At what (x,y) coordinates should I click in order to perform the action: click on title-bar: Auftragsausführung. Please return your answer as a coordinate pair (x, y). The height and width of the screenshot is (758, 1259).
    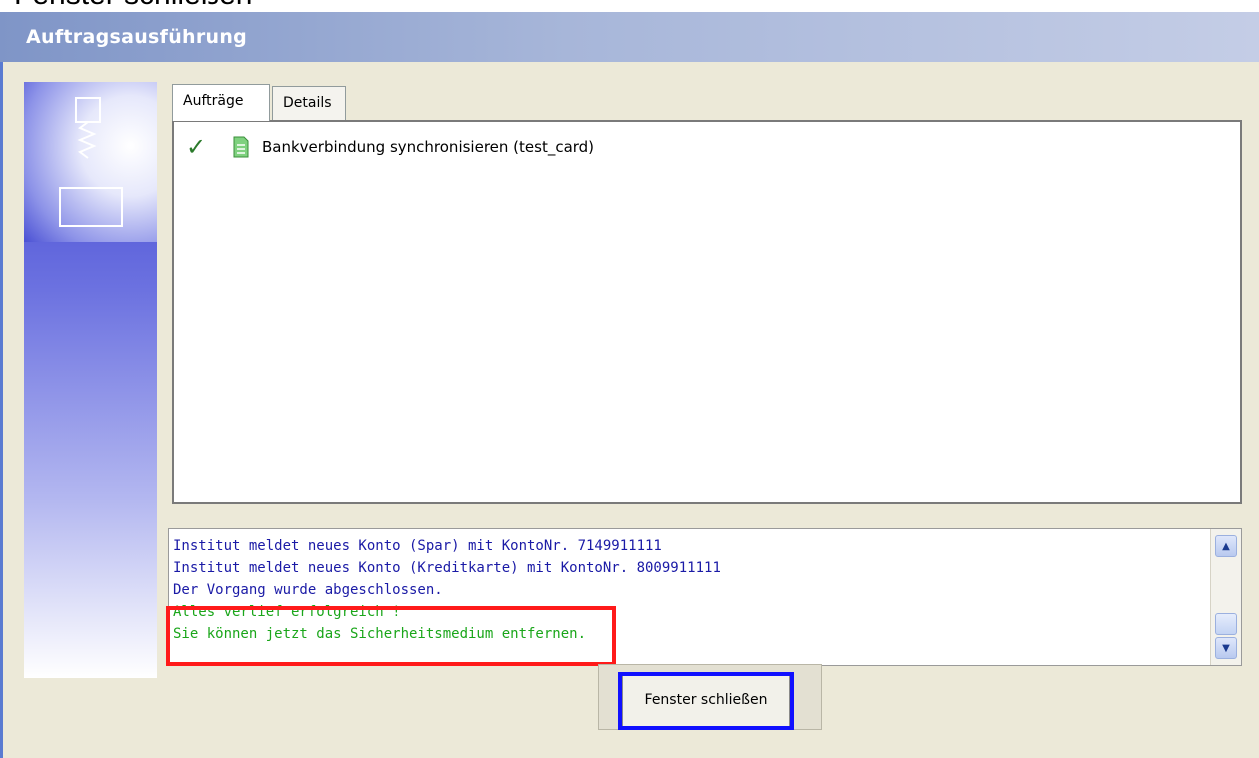
    Looking at the image, I should click on (629, 37).